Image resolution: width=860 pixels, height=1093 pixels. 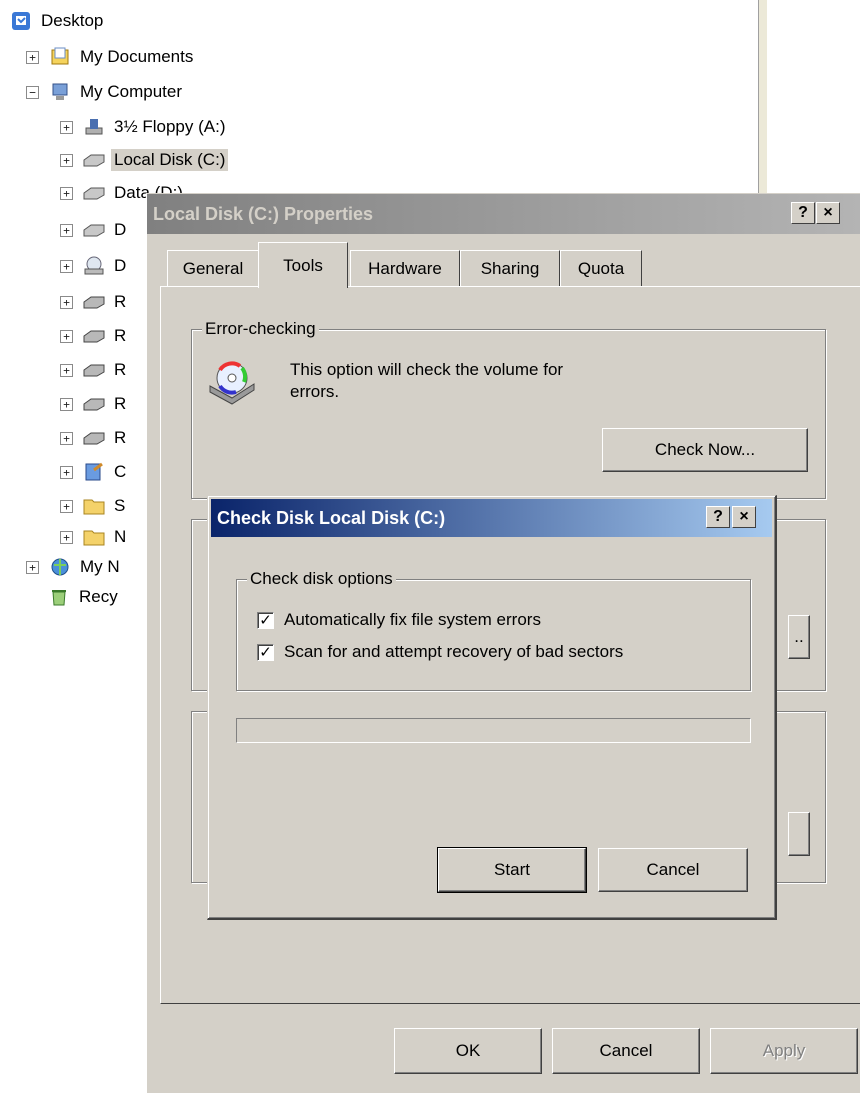 What do you see at coordinates (491, 518) in the screenshot?
I see `check-disk-titlebar: Check Disk Local Disk (C:)` at bounding box center [491, 518].